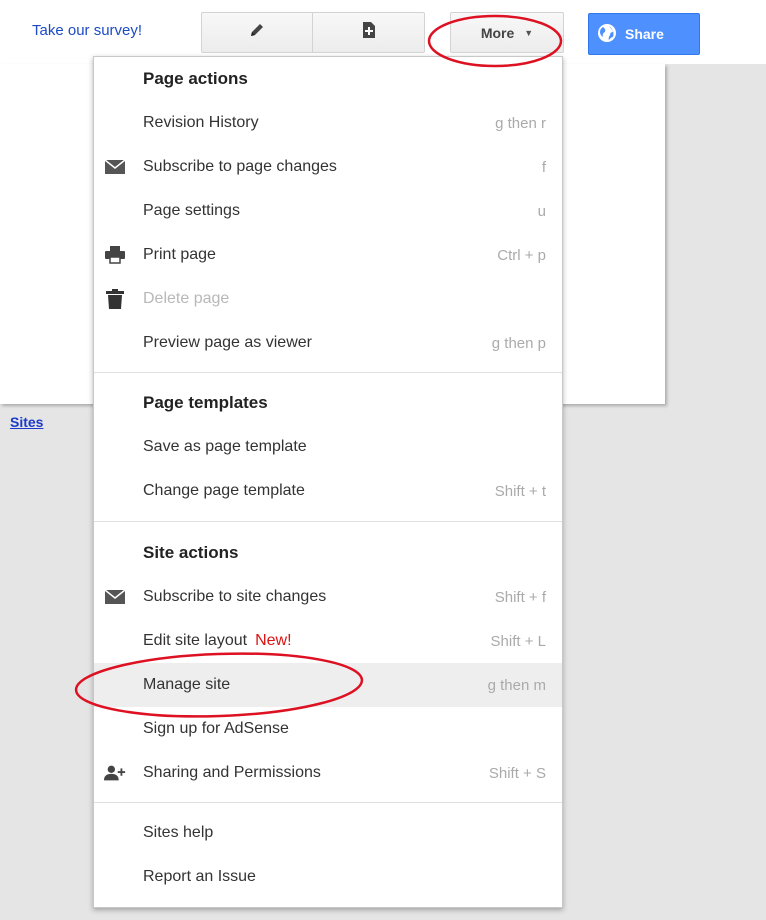  Describe the element at coordinates (191, 552) in the screenshot. I see `site-actions-header: Site actions` at that location.